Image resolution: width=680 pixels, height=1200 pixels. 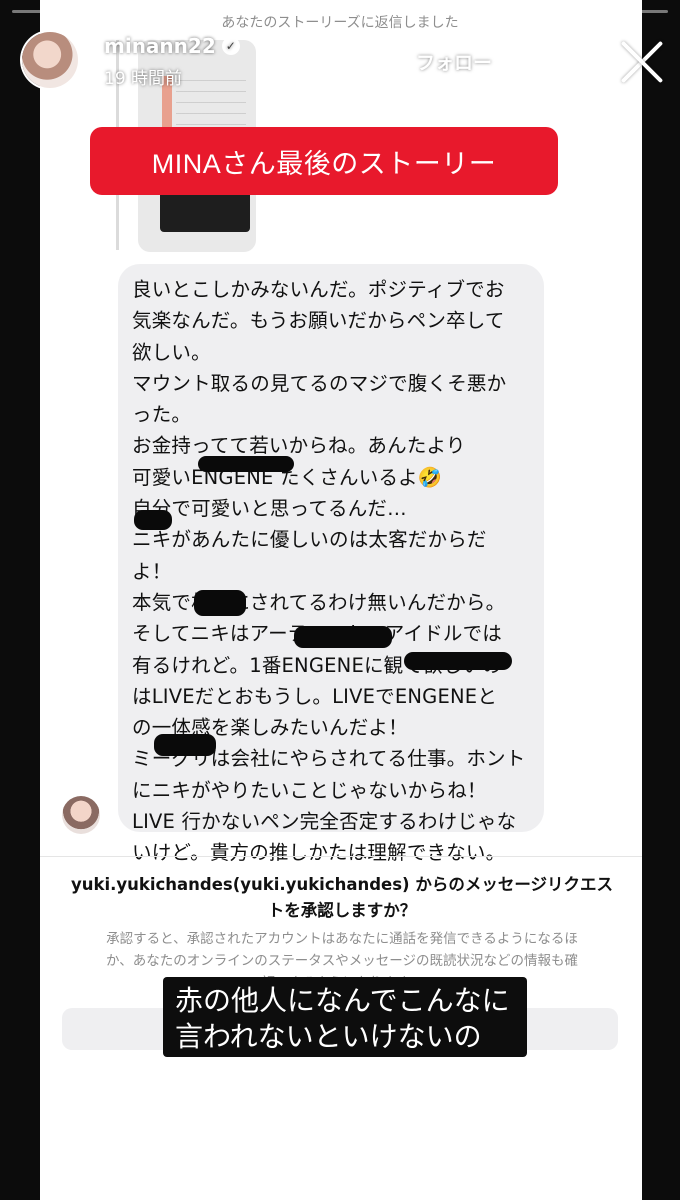 What do you see at coordinates (160, 46) in the screenshot?
I see `username-text: minann22` at bounding box center [160, 46].